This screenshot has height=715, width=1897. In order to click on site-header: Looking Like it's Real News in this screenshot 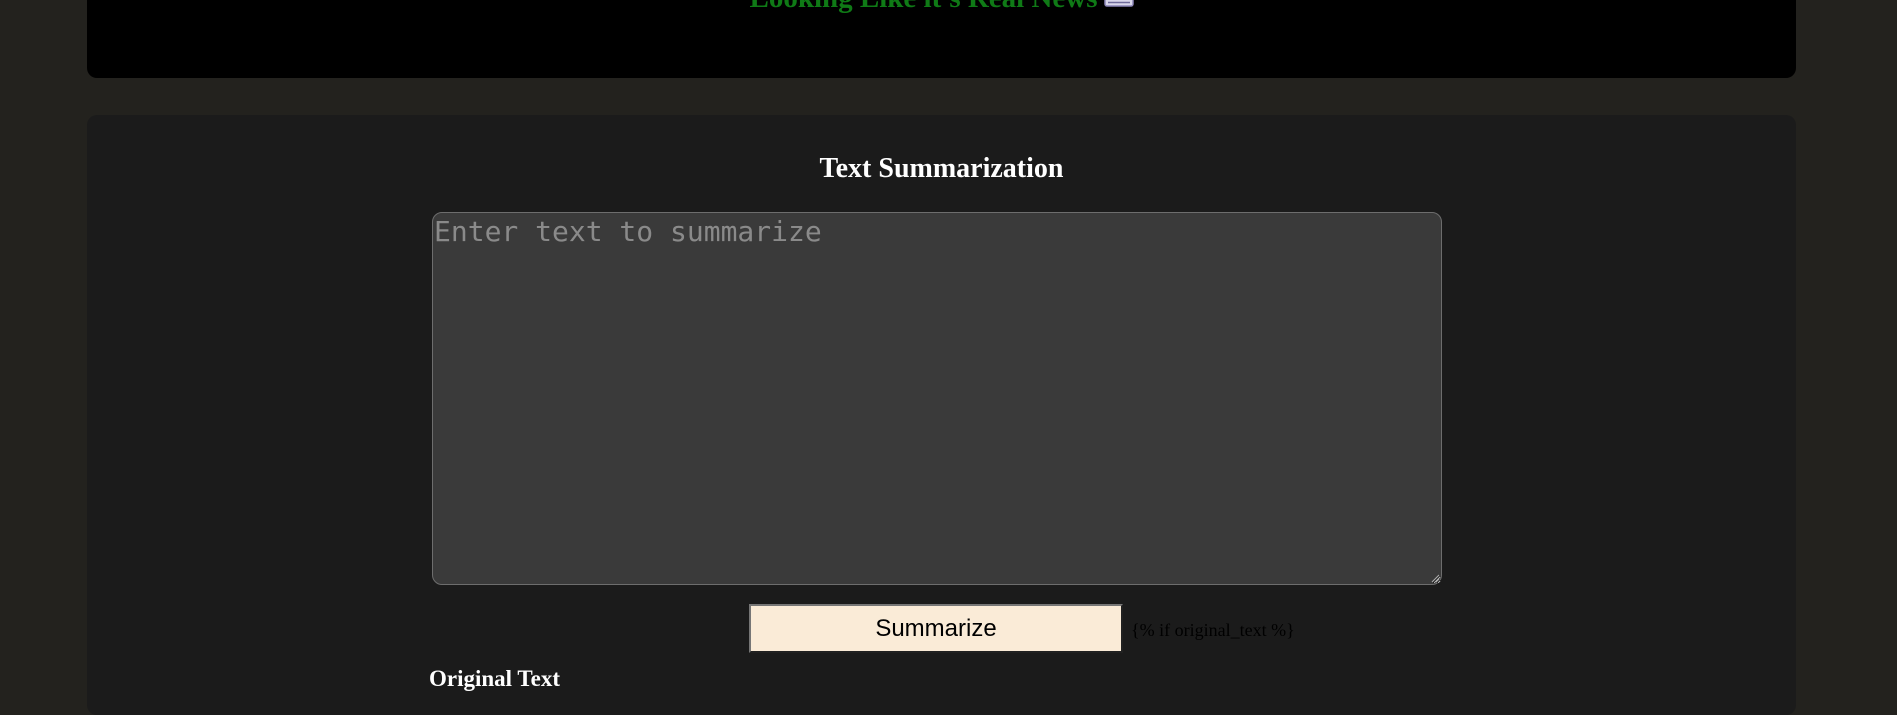, I will do `click(941, 39)`.